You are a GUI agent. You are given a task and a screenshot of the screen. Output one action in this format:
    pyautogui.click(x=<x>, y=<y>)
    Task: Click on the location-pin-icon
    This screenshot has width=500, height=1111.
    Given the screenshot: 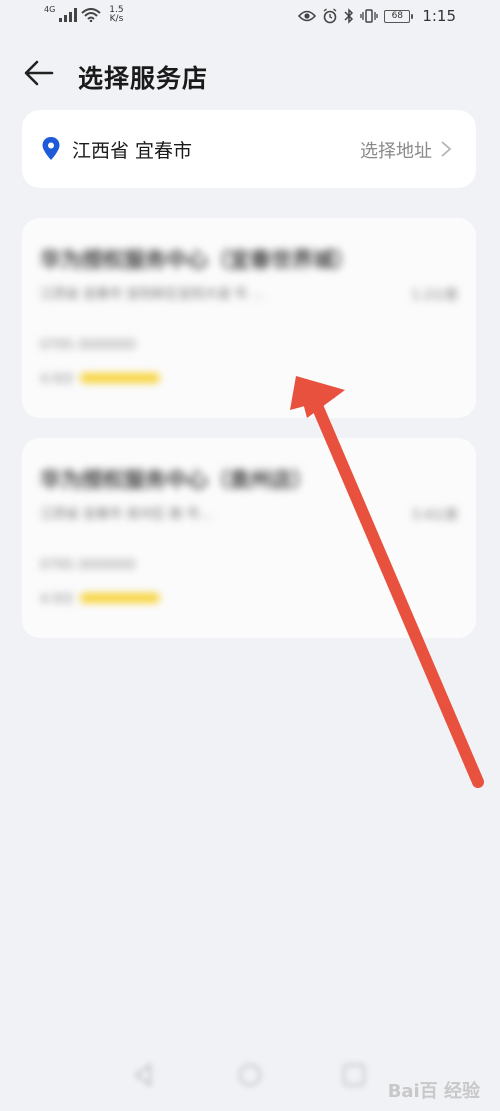 What is the action you would take?
    pyautogui.click(x=51, y=148)
    